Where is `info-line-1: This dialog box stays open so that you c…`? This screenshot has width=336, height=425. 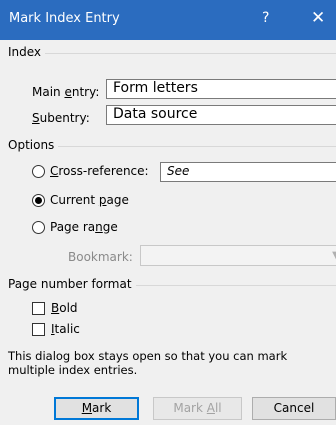 info-line-1: This dialog box stays open so that you c… is located at coordinates (148, 356).